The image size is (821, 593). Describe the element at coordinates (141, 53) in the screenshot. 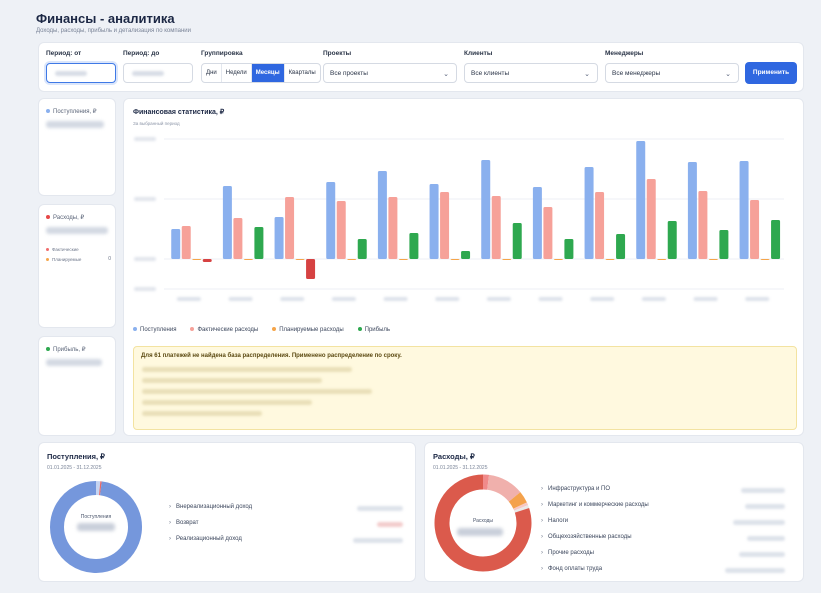

I see `period-to-label: Период: до` at that location.